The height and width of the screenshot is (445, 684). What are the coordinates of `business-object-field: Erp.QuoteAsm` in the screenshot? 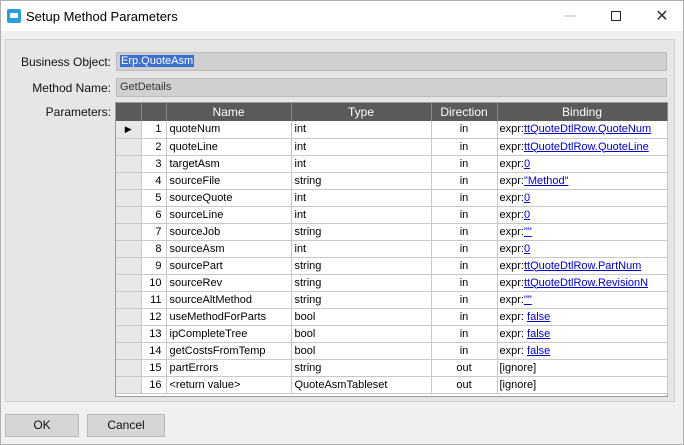 It's located at (391, 61).